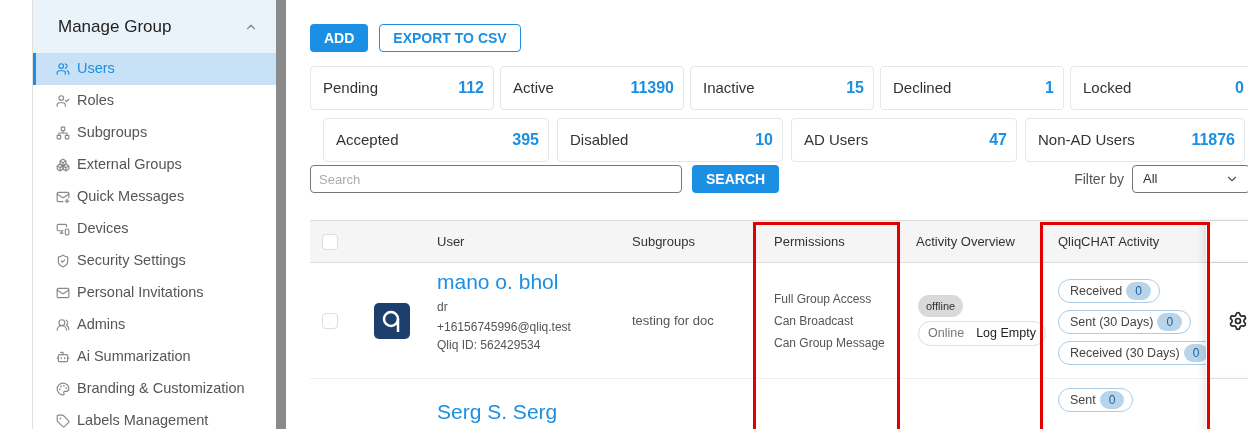 The image size is (1248, 429). I want to click on sidebar-item: Ai Summarization, so click(154, 357).